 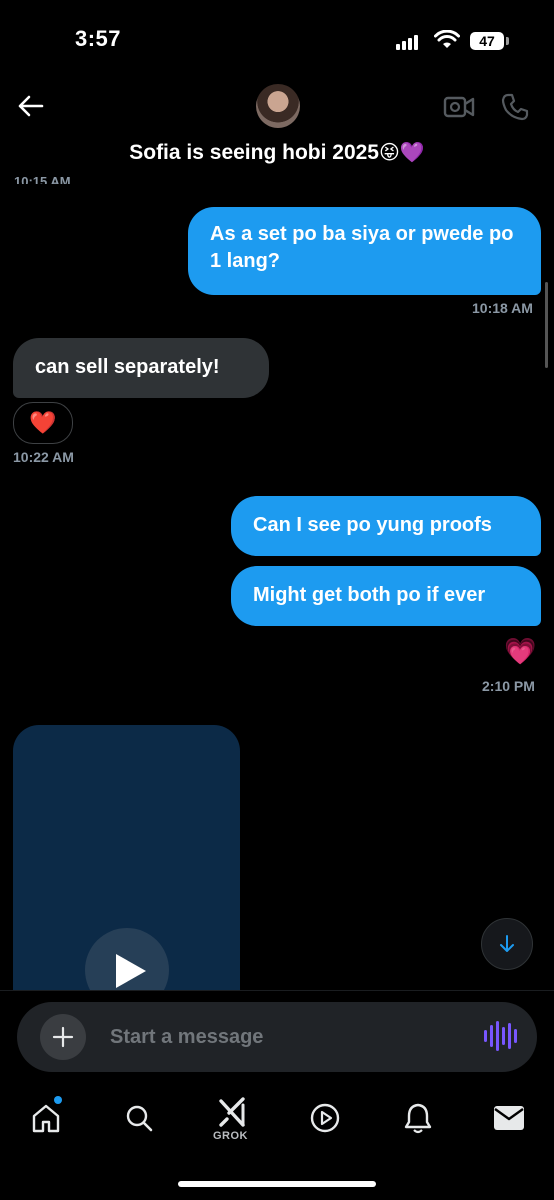 What do you see at coordinates (277, 990) in the screenshot?
I see `divider` at bounding box center [277, 990].